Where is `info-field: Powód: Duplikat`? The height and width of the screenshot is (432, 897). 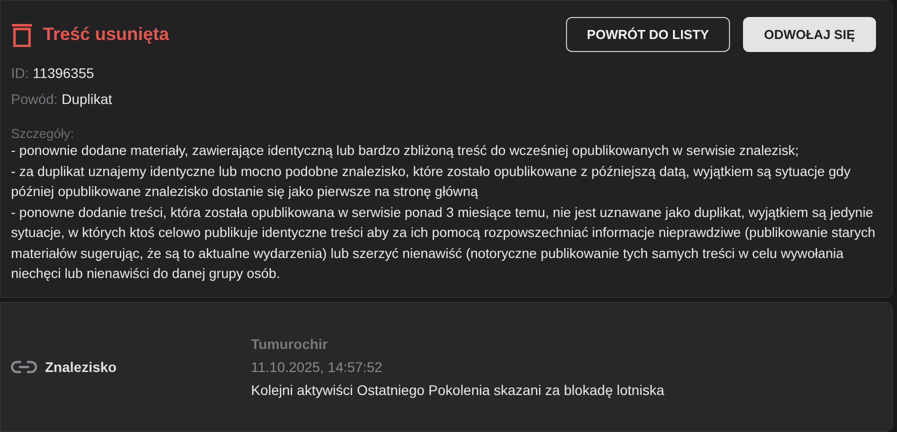 info-field: Powód: Duplikat is located at coordinates (443, 99).